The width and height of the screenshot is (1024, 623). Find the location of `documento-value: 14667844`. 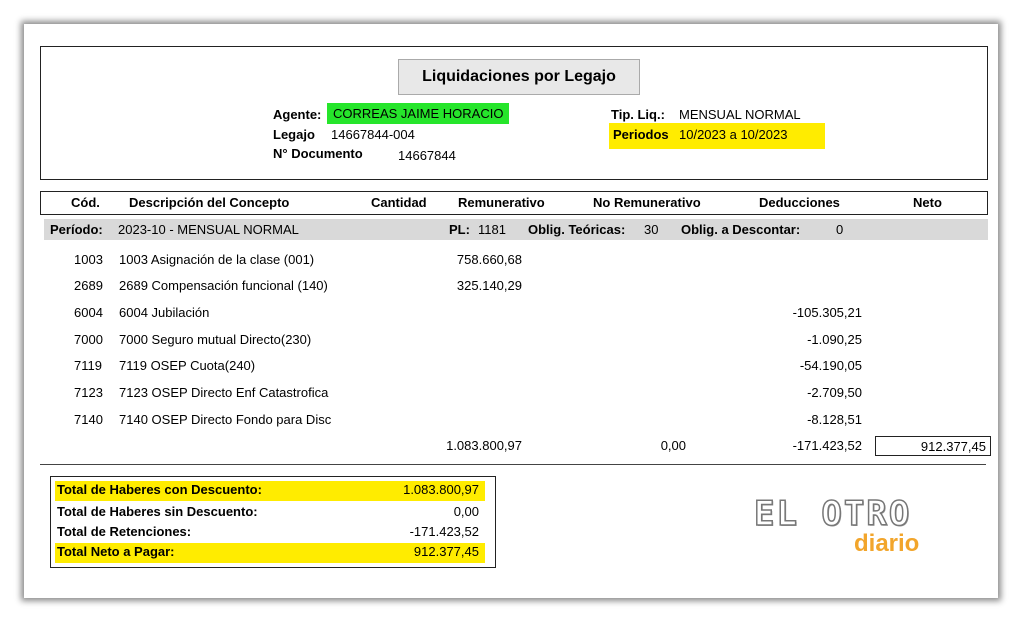

documento-value: 14667844 is located at coordinates (427, 155).